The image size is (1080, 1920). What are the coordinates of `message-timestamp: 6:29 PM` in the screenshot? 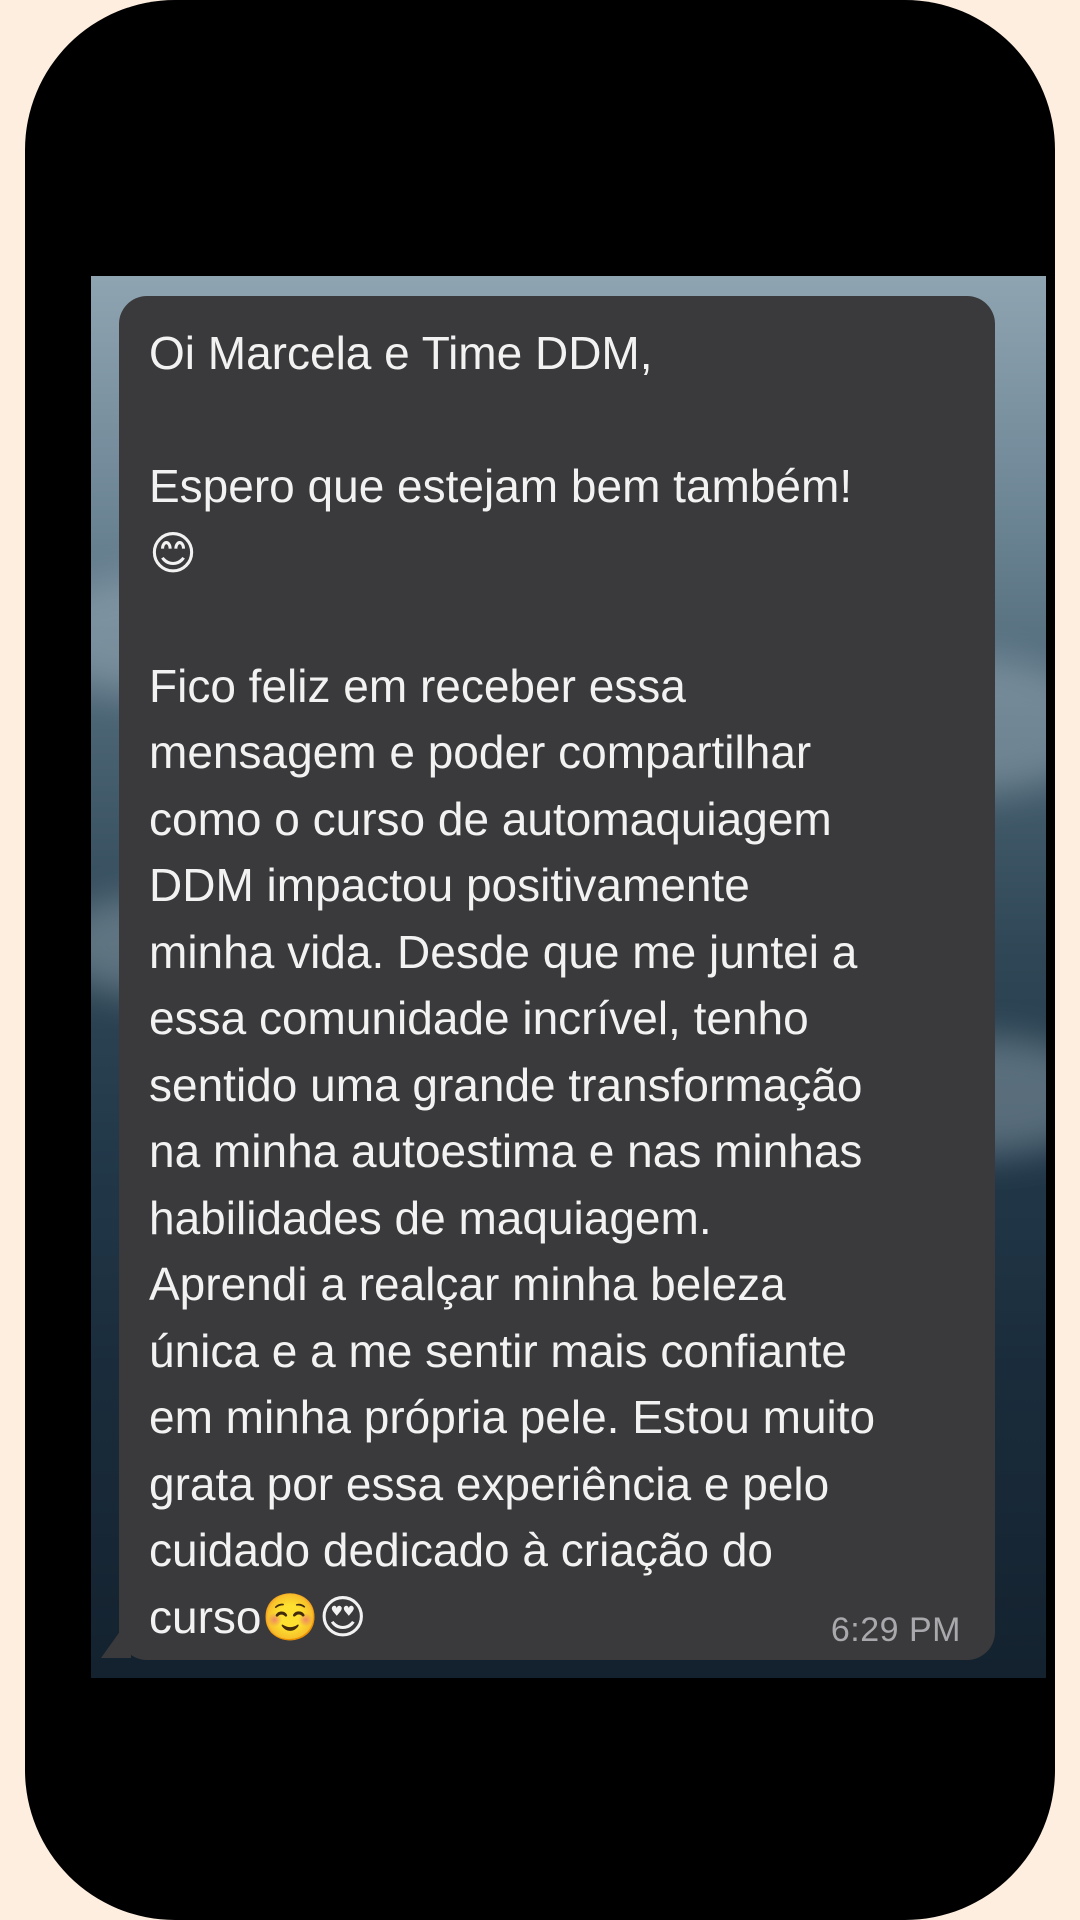 It's located at (895, 1630).